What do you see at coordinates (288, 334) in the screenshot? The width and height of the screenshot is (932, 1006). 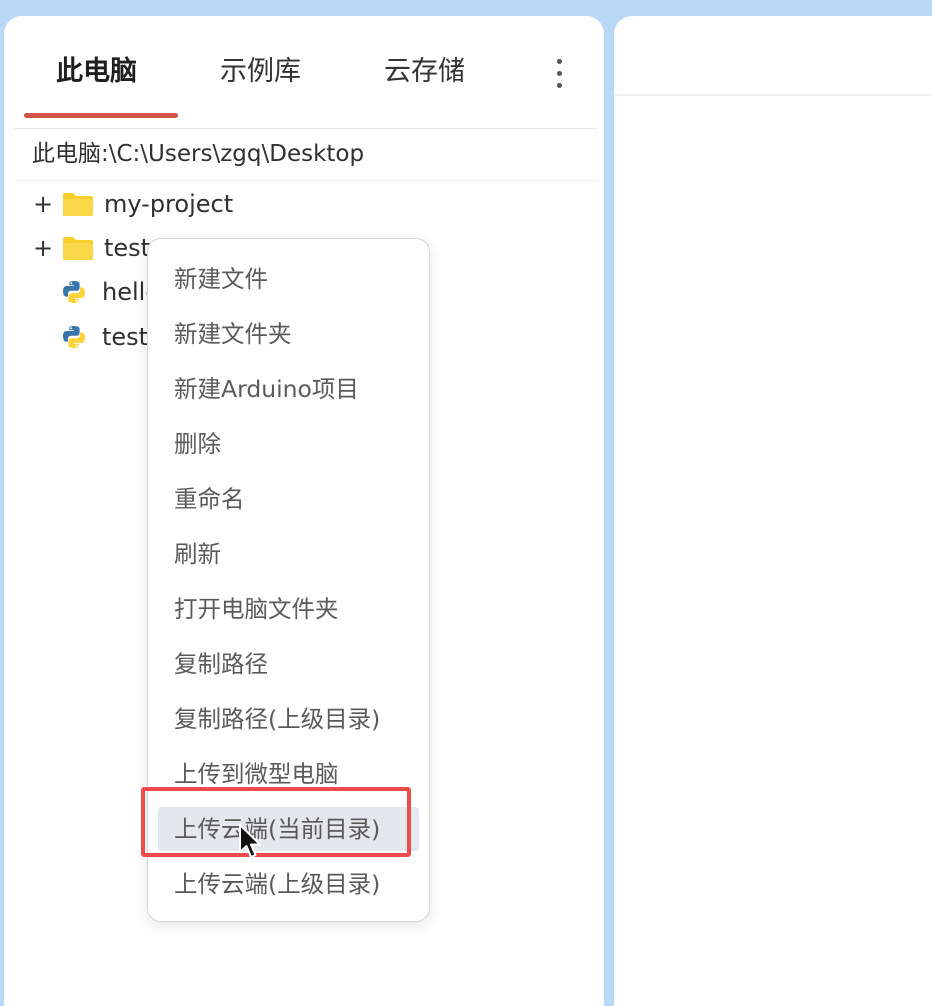 I see `menu-item-new-folder: 新建文件夹` at bounding box center [288, 334].